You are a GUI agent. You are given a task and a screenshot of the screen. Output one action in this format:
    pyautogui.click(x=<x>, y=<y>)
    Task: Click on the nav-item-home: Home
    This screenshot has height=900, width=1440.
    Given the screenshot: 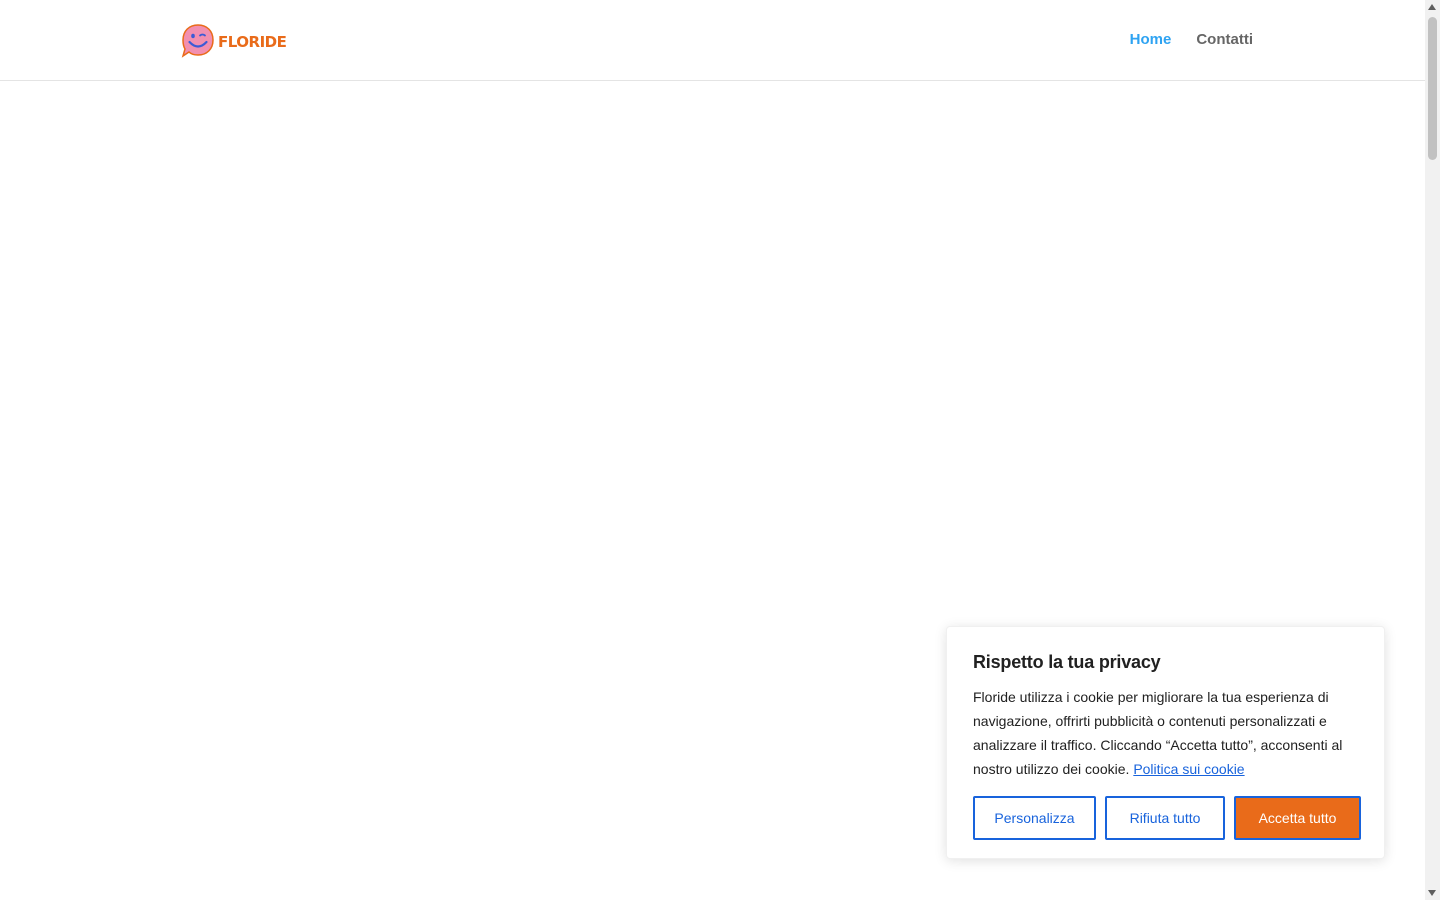 What is the action you would take?
    pyautogui.click(x=1151, y=40)
    